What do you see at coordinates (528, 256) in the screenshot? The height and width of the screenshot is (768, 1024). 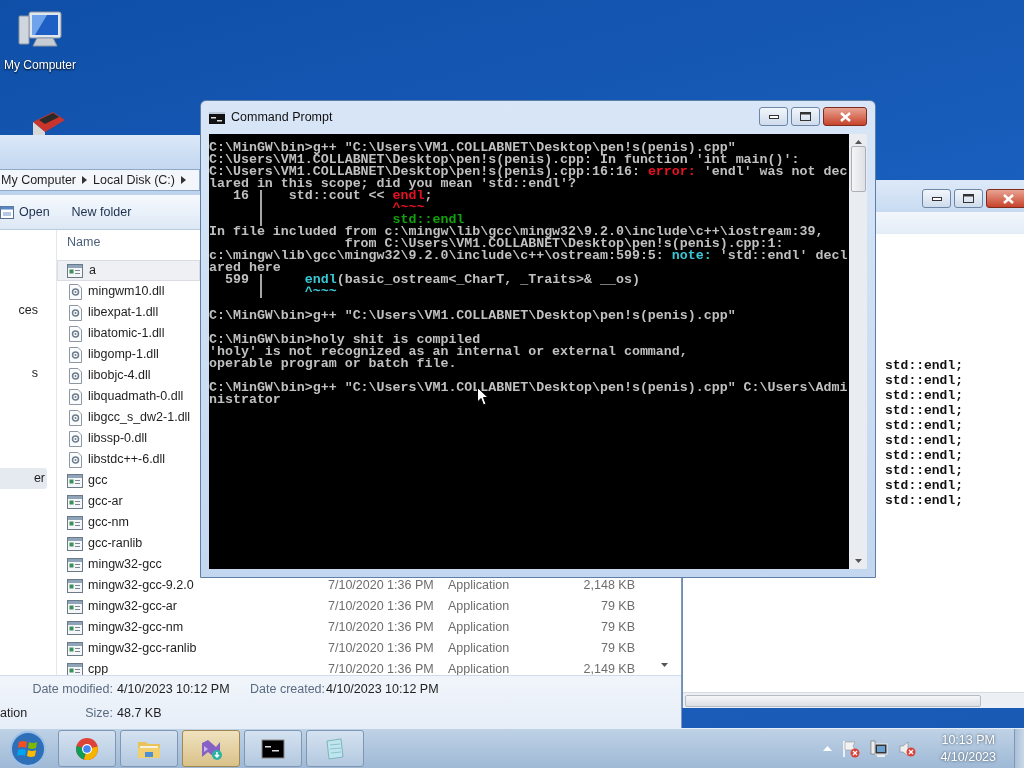 I see `console-line: c:\mingw\lib\gcc\mingw32\9.2.0\include\c++\ostream:599:5: note: 'std::endl' decl` at bounding box center [528, 256].